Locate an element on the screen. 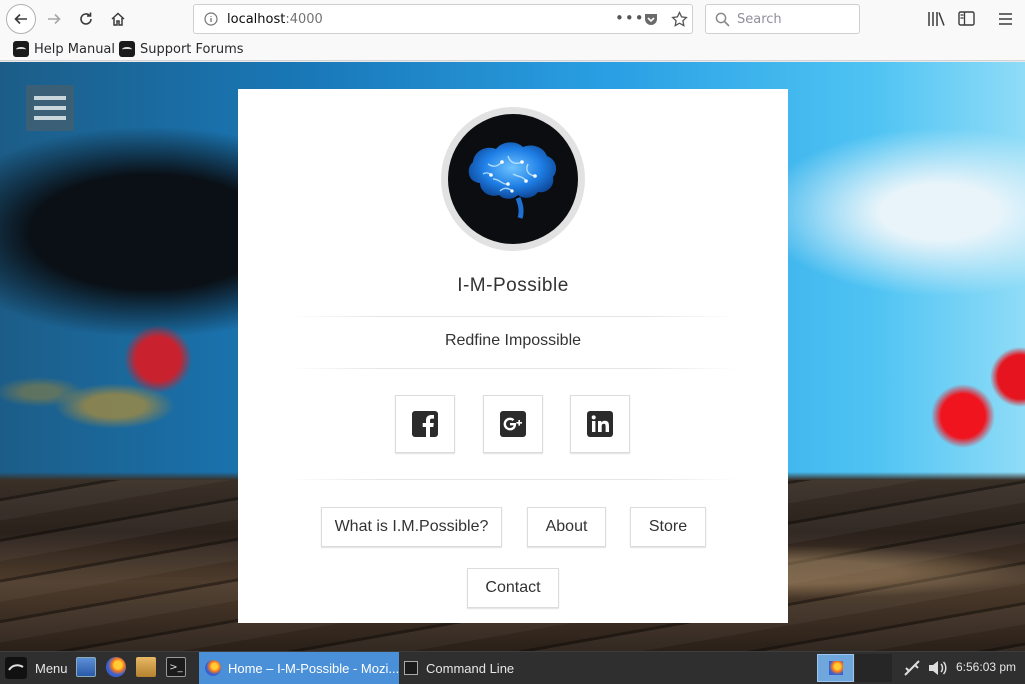 This screenshot has height=684, width=1025. firefox-launcher-icon is located at coordinates (116, 667).